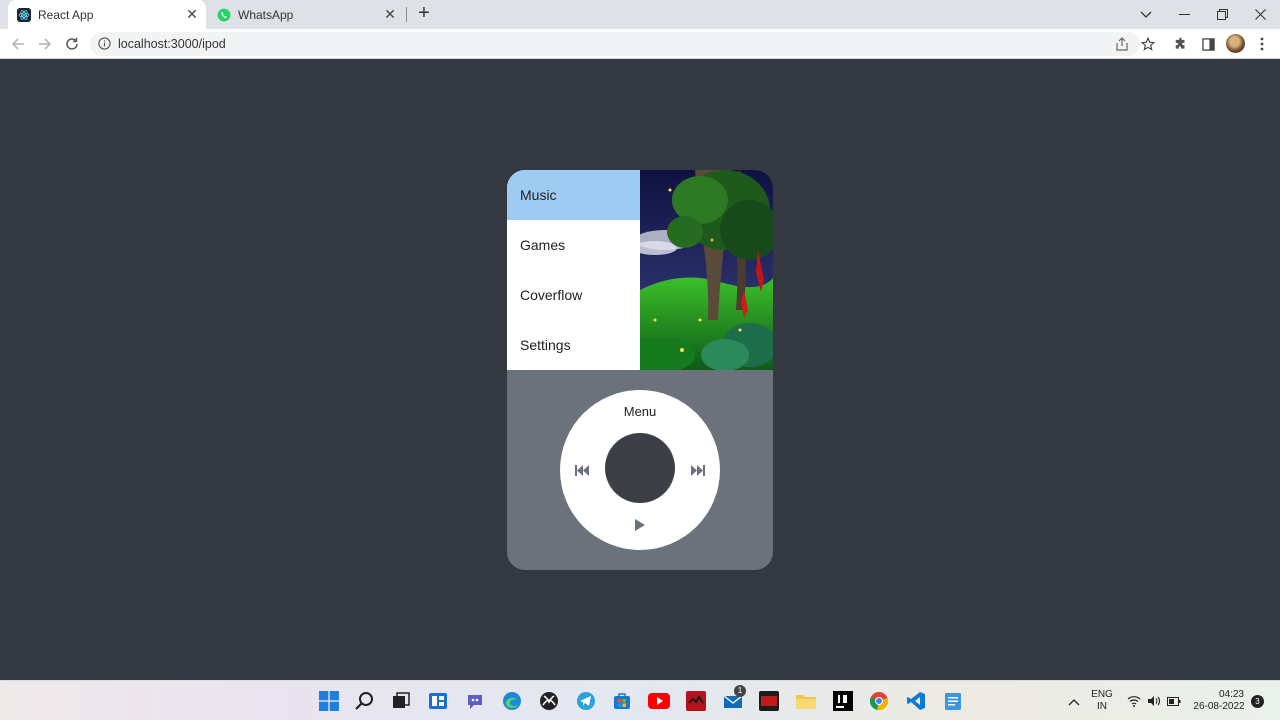 The height and width of the screenshot is (720, 1280). Describe the element at coordinates (66, 14) in the screenshot. I see `tab-title: React App` at that location.